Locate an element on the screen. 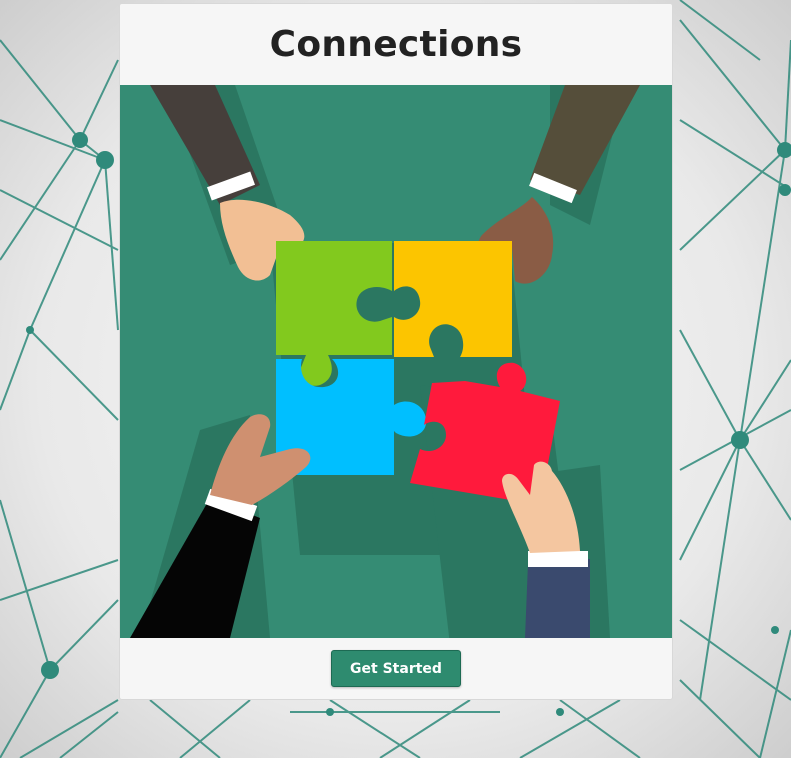 The height and width of the screenshot is (758, 791). get-started-button: Get Started is located at coordinates (396, 668).